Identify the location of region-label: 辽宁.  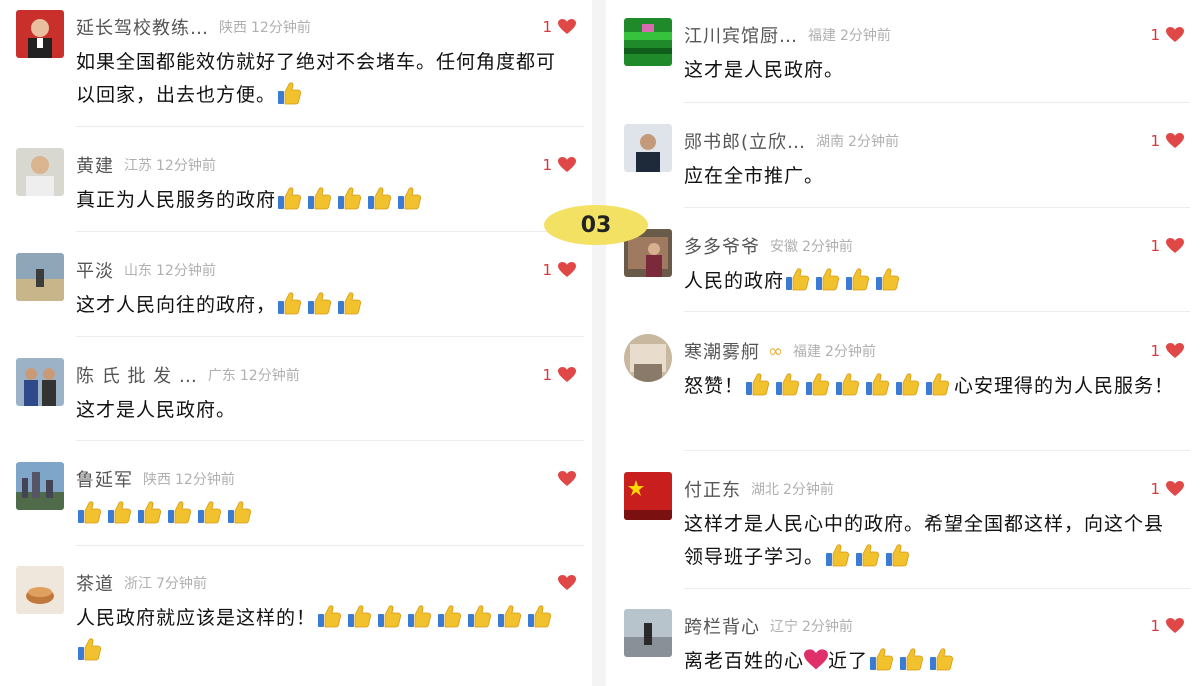
(784, 627).